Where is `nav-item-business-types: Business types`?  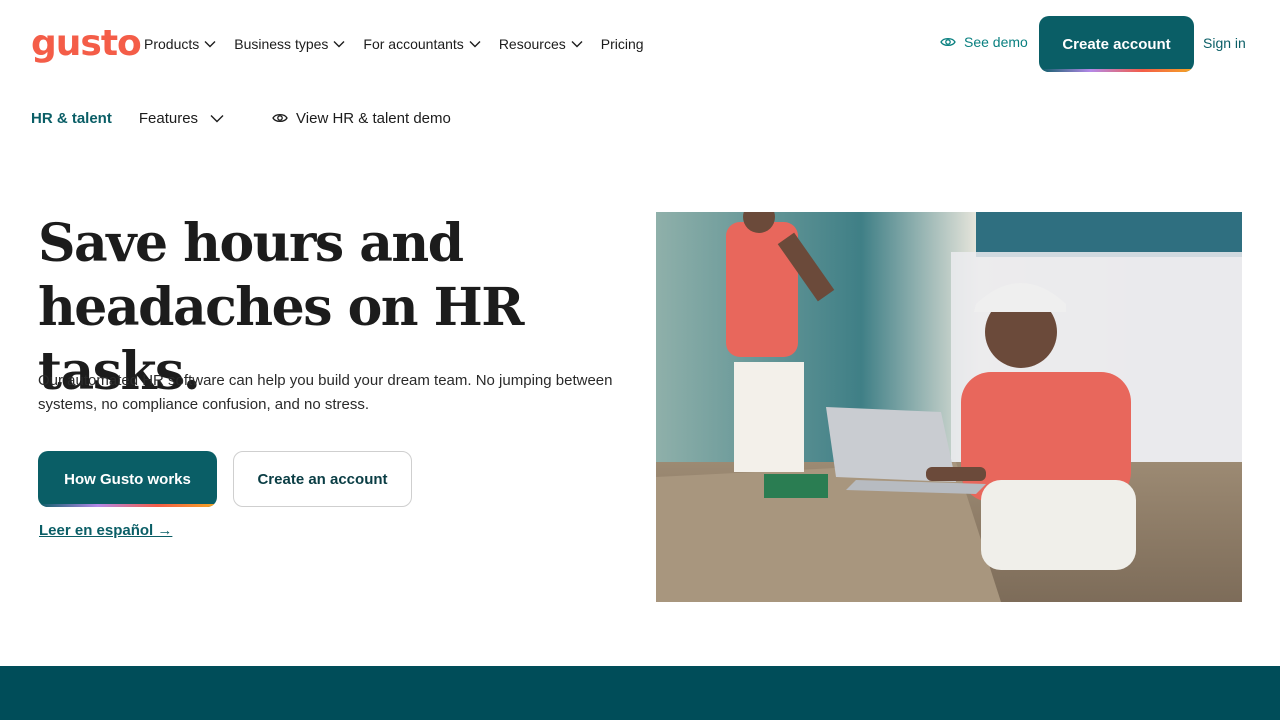
nav-item-business-types: Business types is located at coordinates (289, 44).